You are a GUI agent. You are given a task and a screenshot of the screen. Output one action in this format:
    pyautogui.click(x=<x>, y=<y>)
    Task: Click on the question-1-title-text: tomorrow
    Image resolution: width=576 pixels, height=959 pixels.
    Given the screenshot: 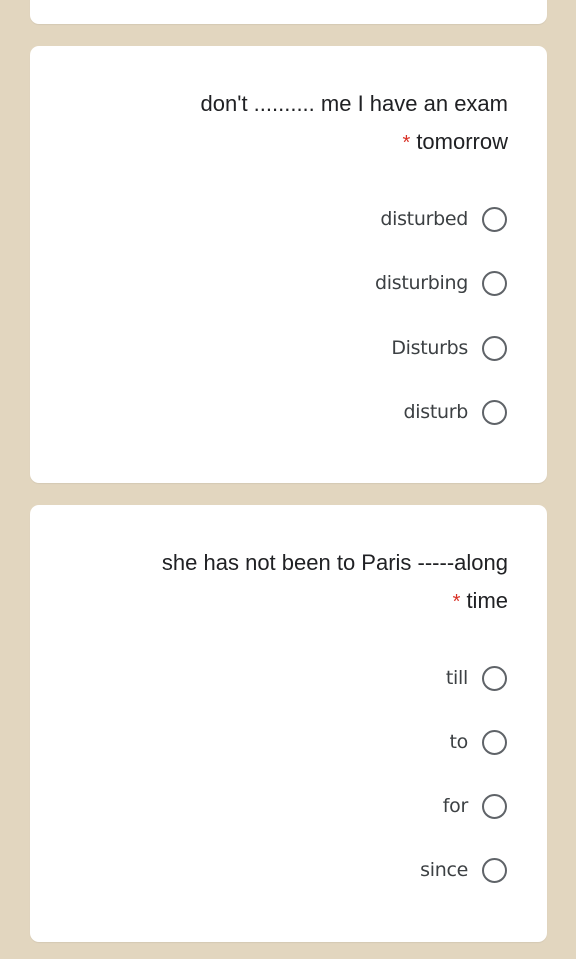 What is the action you would take?
    pyautogui.click(x=462, y=141)
    